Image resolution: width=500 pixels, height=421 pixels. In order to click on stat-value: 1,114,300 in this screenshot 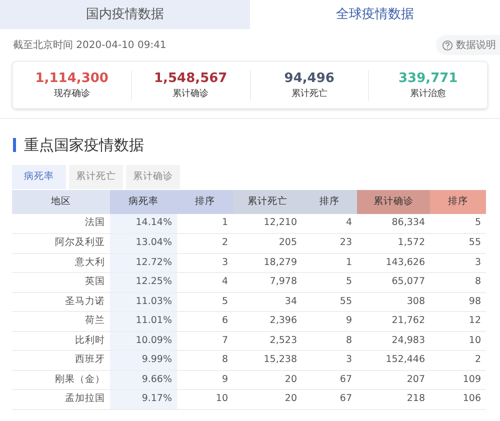, I will do `click(71, 78)`.